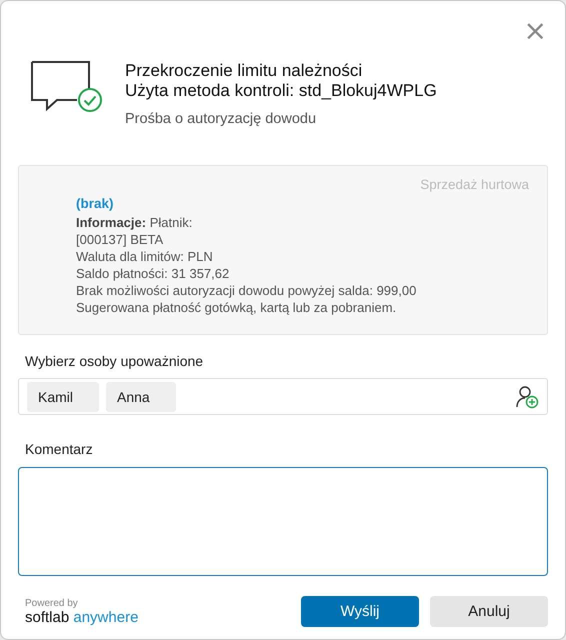 This screenshot has width=566, height=640. Describe the element at coordinates (283, 396) in the screenshot. I see `approvers-field: Kamil Anna` at that location.